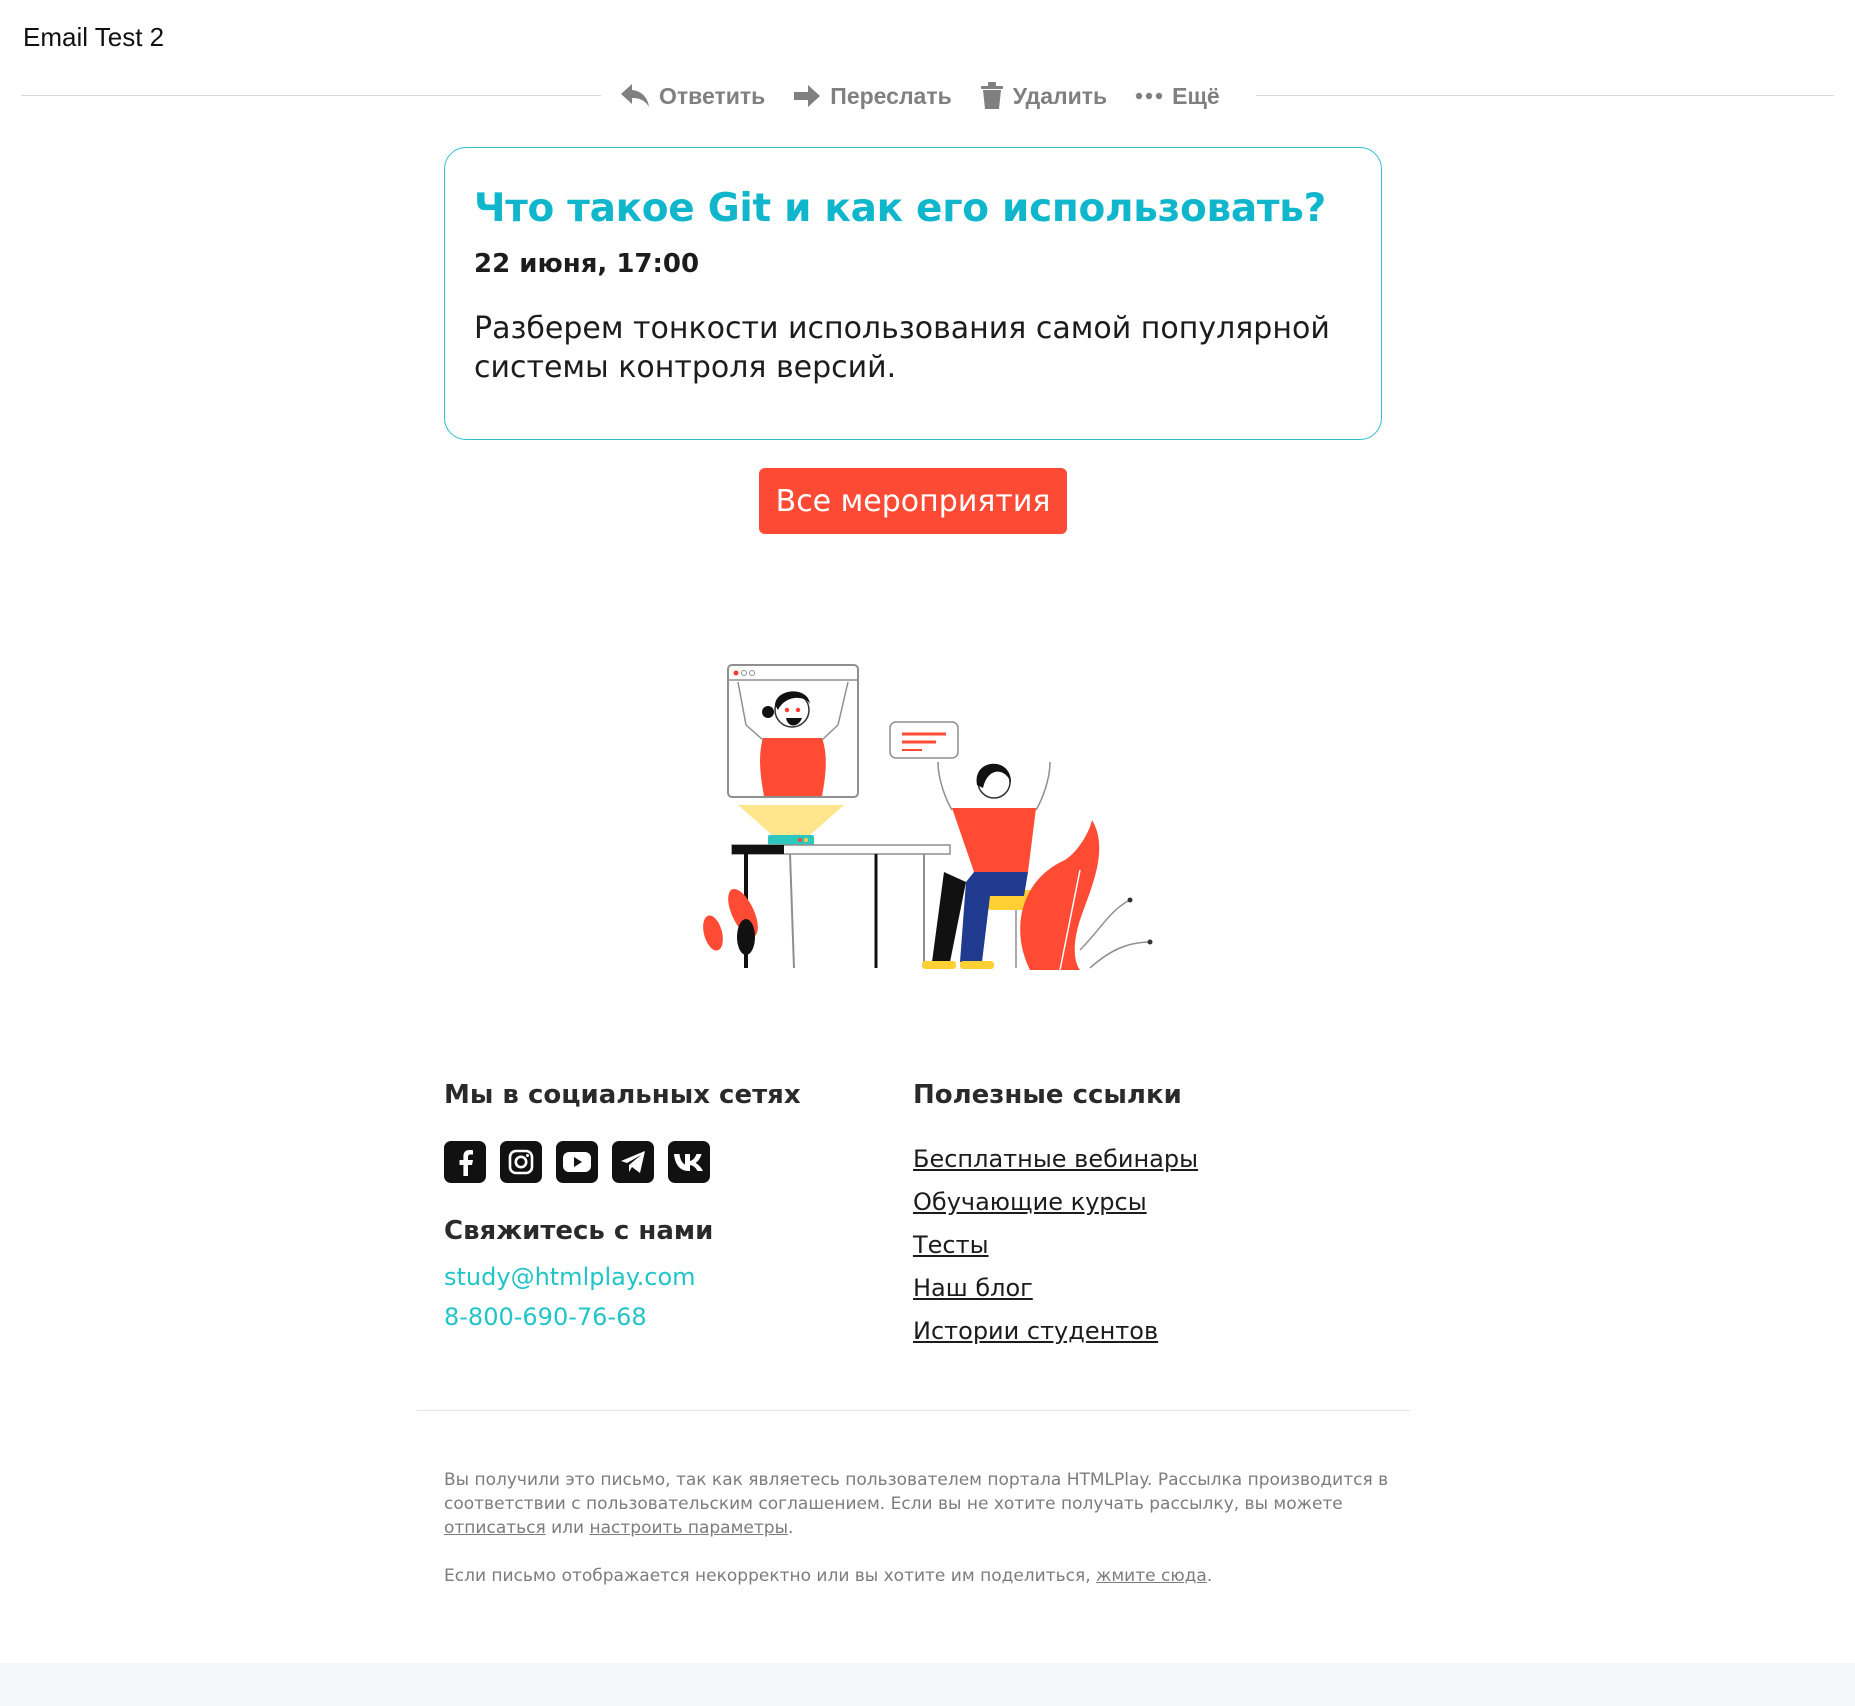 The image size is (1855, 1706). I want to click on reply-label: Ответить, so click(712, 95).